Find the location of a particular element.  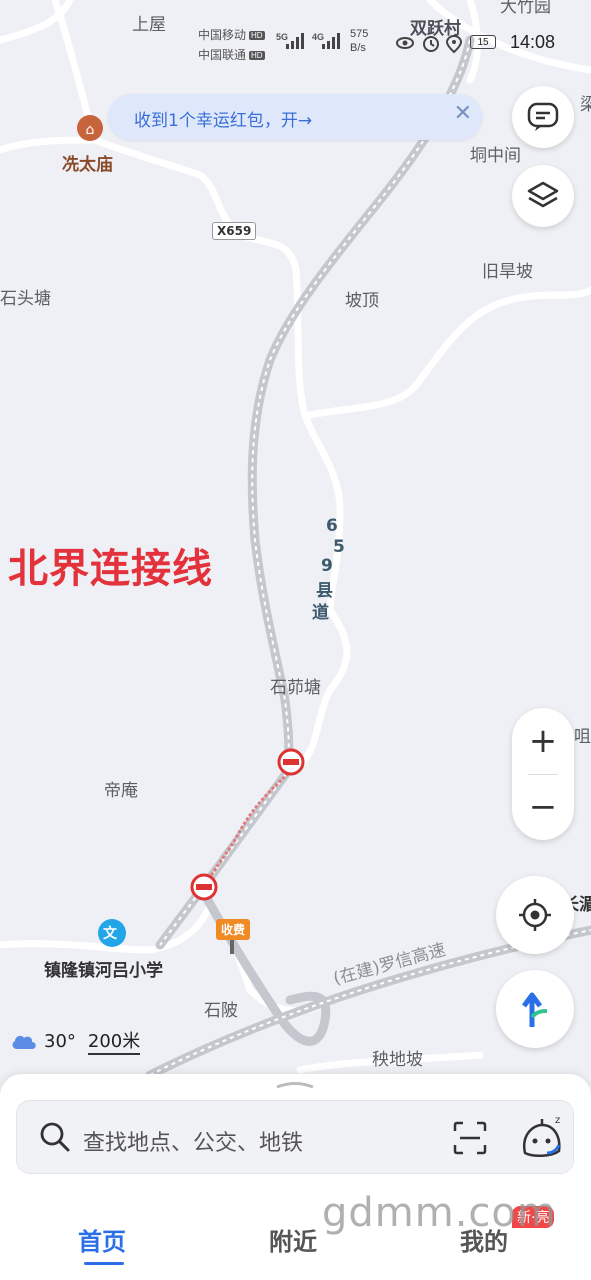

map-label-temple: 冼太庙 is located at coordinates (87, 162).